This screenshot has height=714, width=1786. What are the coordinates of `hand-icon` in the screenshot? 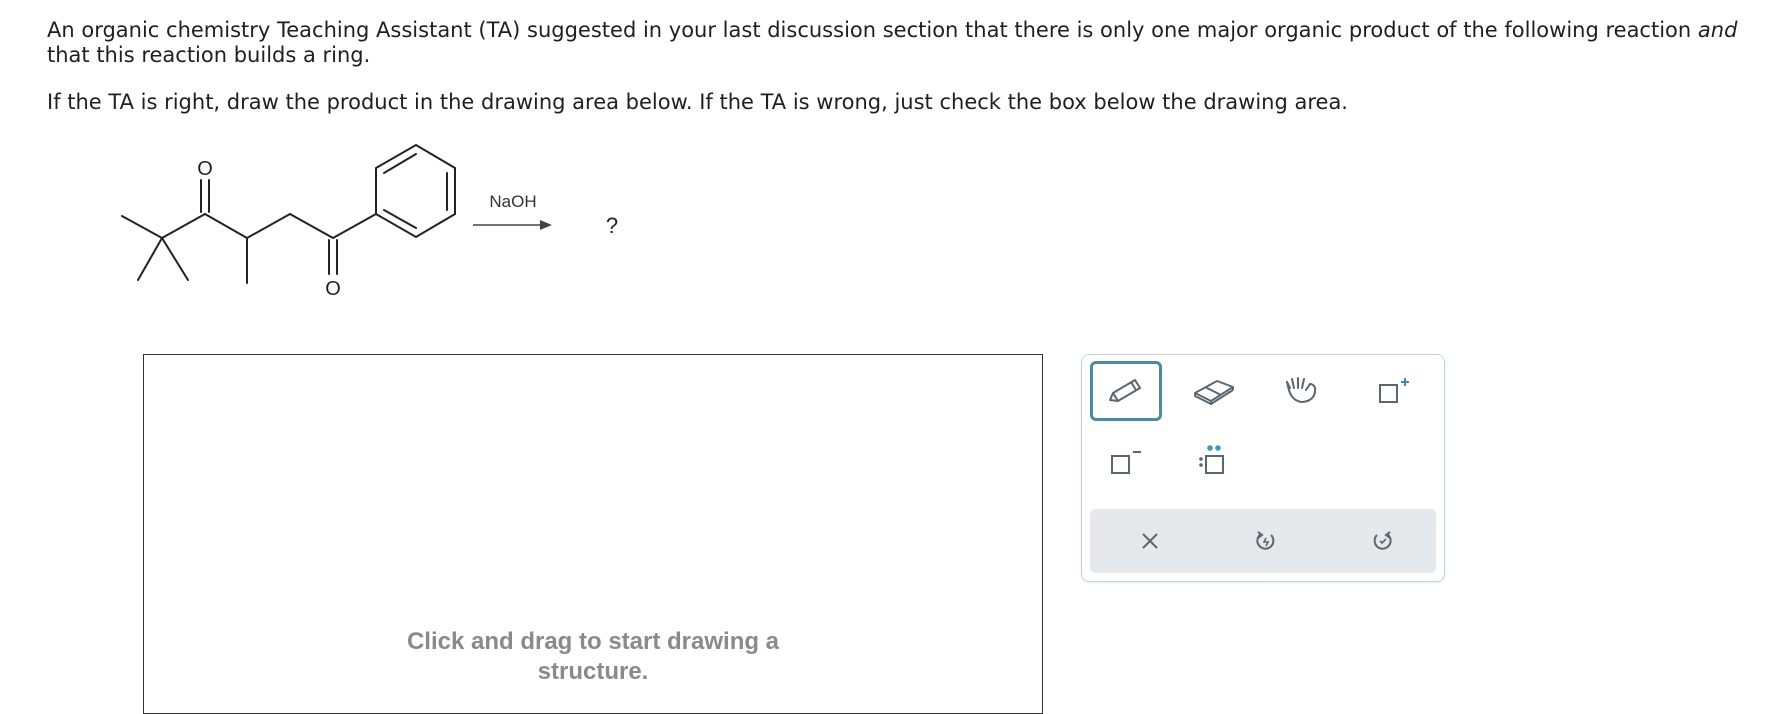 It's located at (1301, 390).